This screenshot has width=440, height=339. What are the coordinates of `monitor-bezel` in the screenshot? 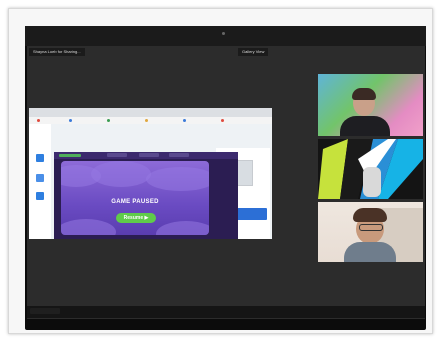 It's located at (225, 36).